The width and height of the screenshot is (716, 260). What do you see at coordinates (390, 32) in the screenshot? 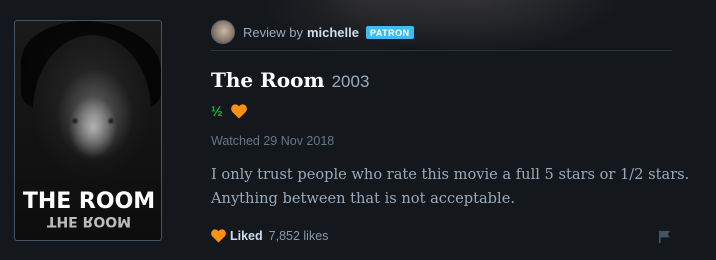
I see `patron-badge: PATRON` at bounding box center [390, 32].